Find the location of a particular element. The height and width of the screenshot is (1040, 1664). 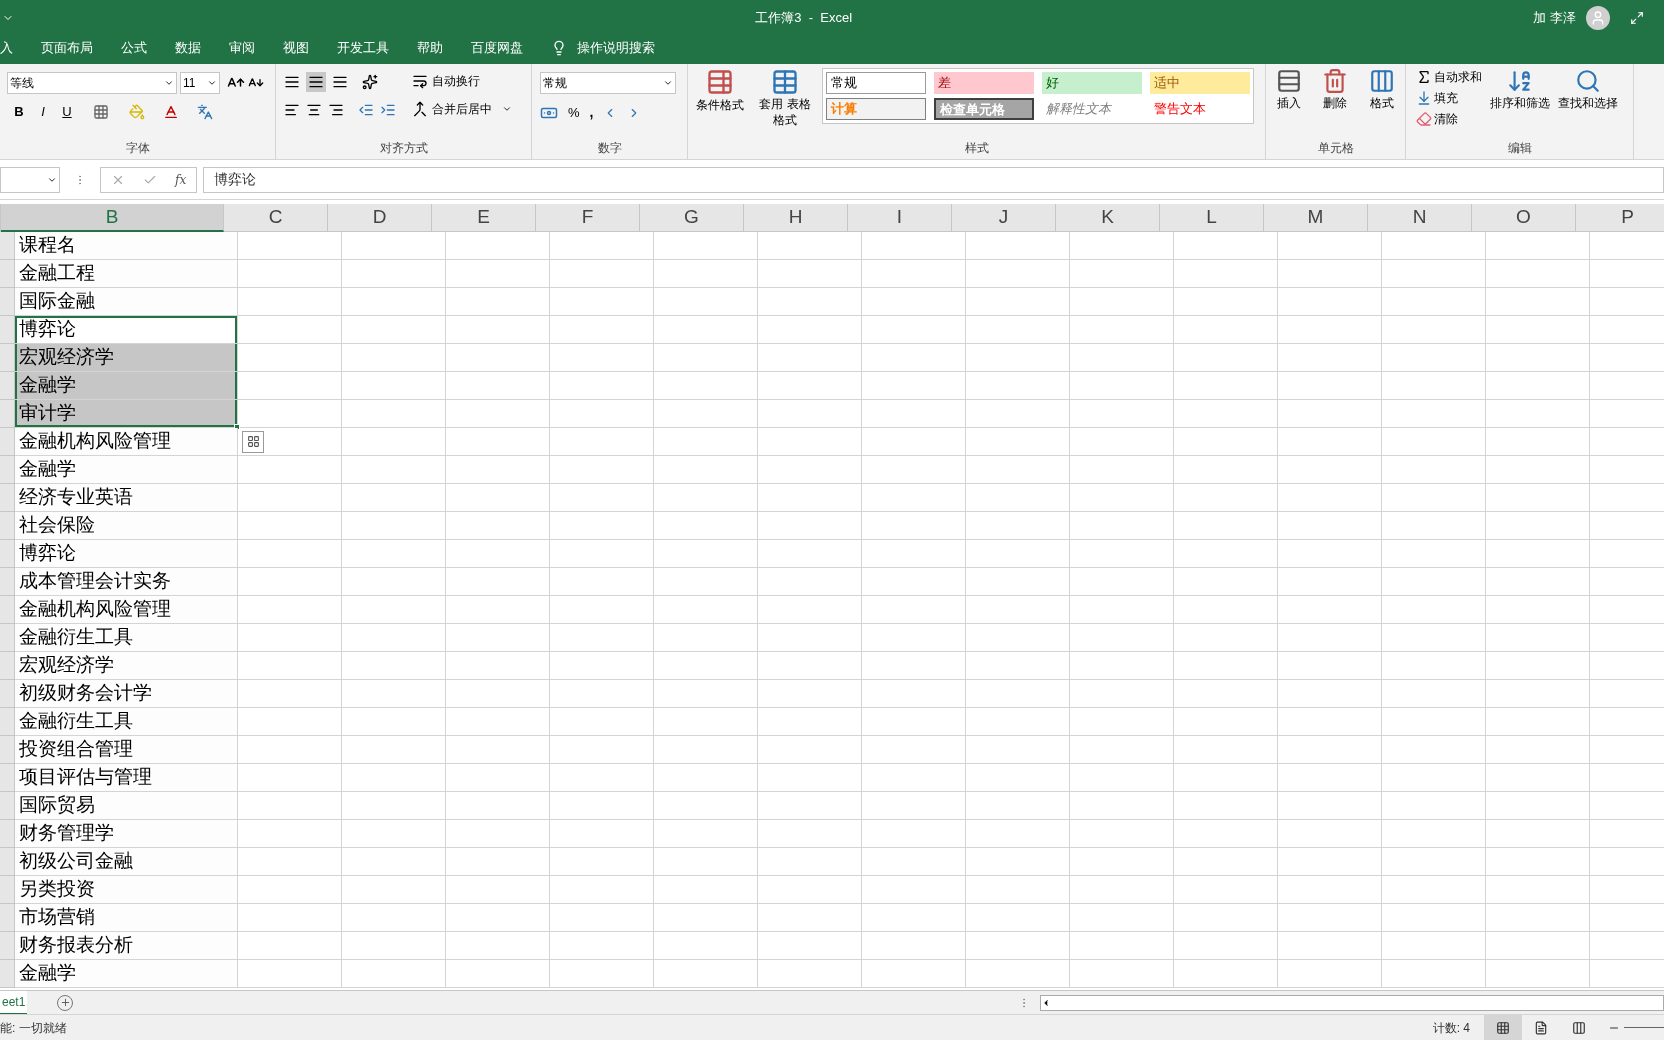

format-button: B is located at coordinates (19, 112).